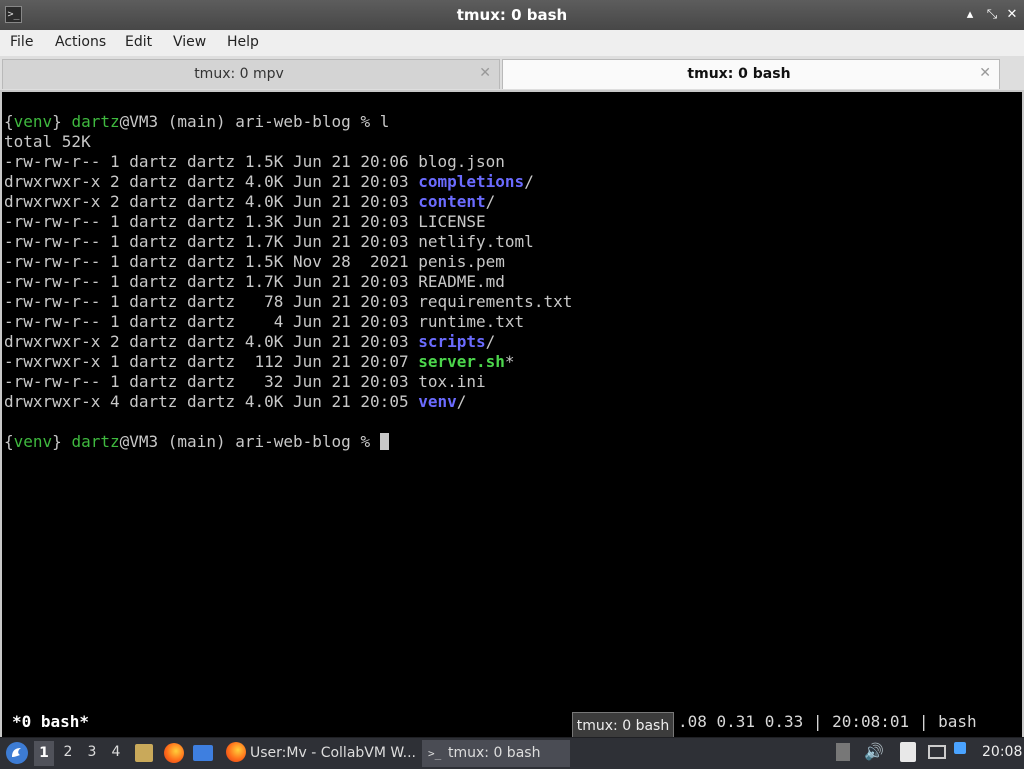 This screenshot has height=769, width=1024. I want to click on menu-help: Help, so click(243, 42).